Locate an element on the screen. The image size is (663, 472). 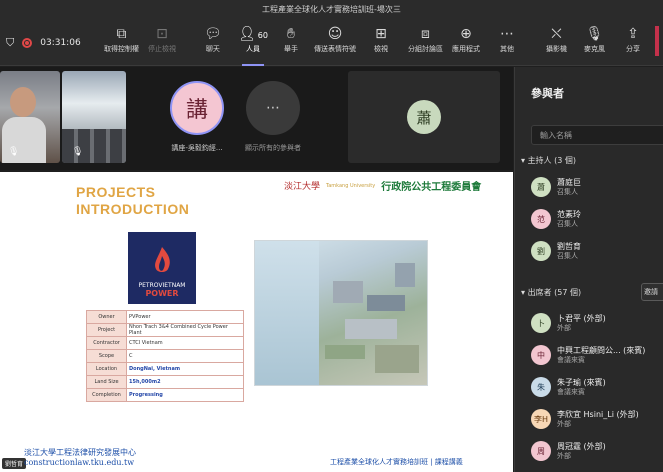
participant-role: 外部 is located at coordinates (564, 455).